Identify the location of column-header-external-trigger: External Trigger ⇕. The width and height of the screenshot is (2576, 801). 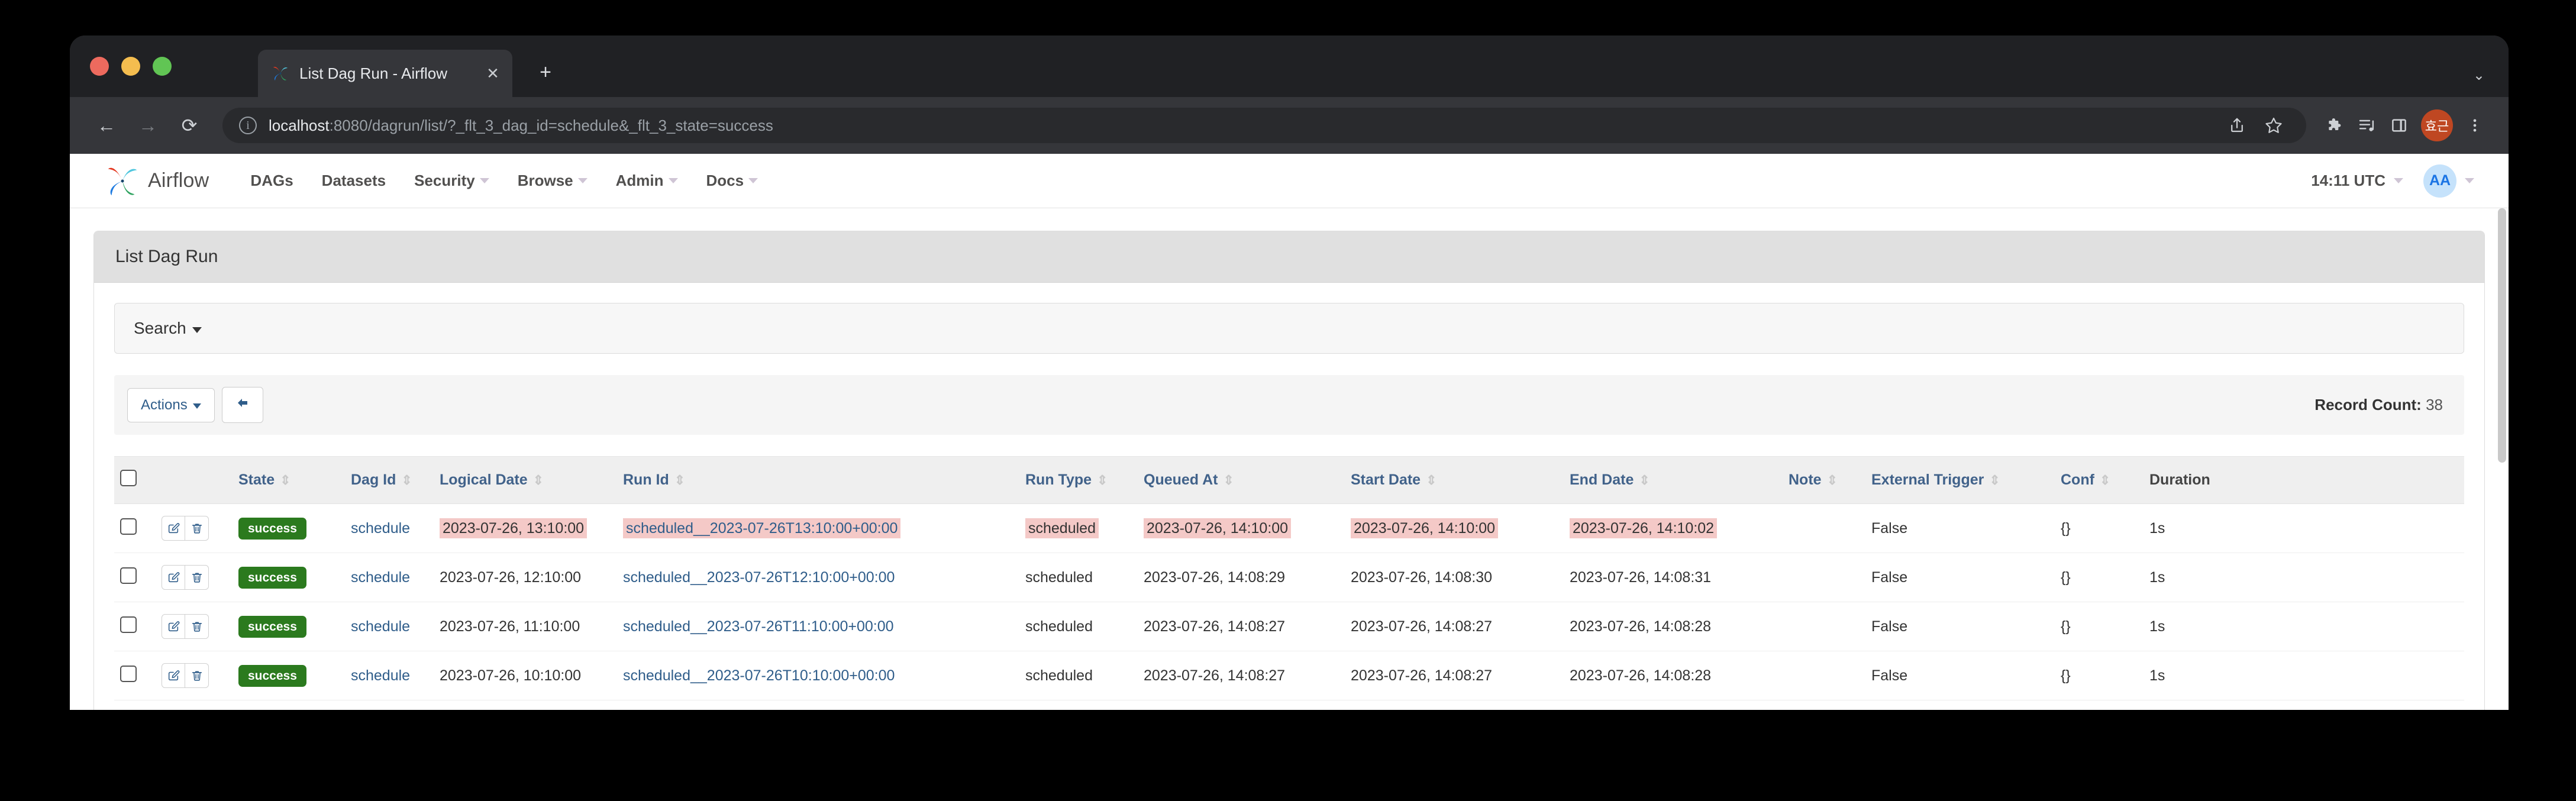
(1960, 480).